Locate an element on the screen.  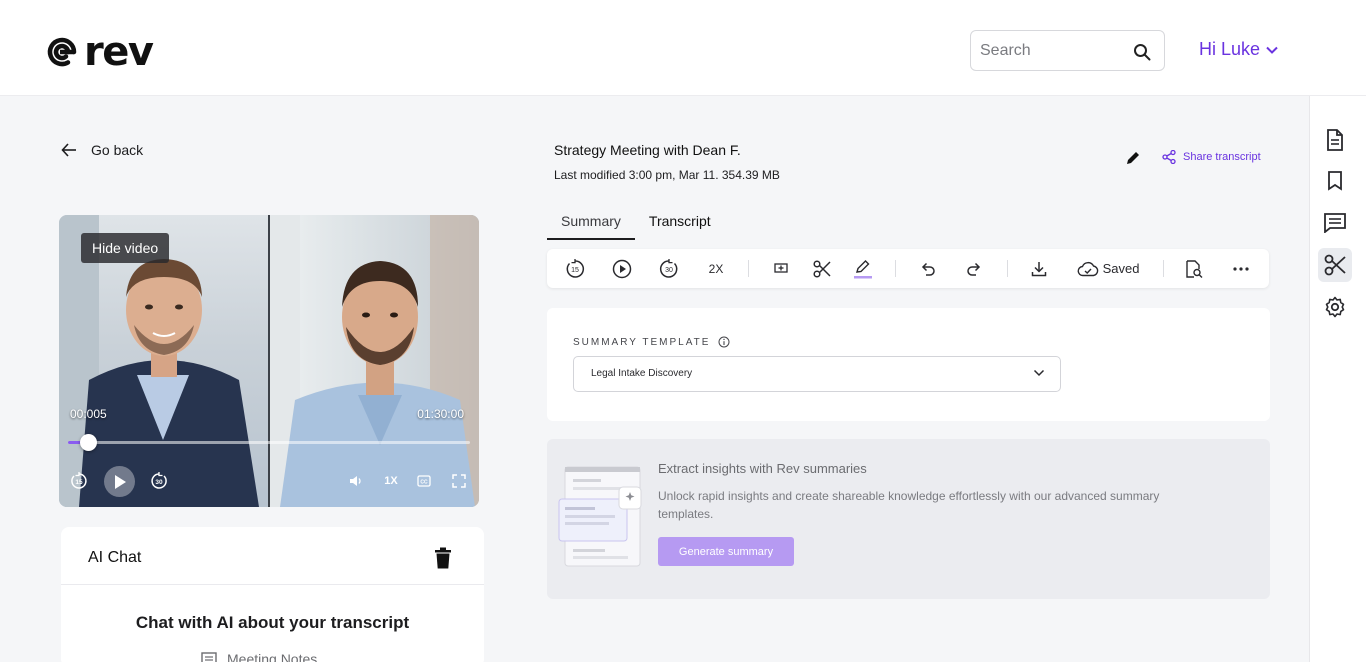
tab-transcript: Transcript is located at coordinates (680, 225).